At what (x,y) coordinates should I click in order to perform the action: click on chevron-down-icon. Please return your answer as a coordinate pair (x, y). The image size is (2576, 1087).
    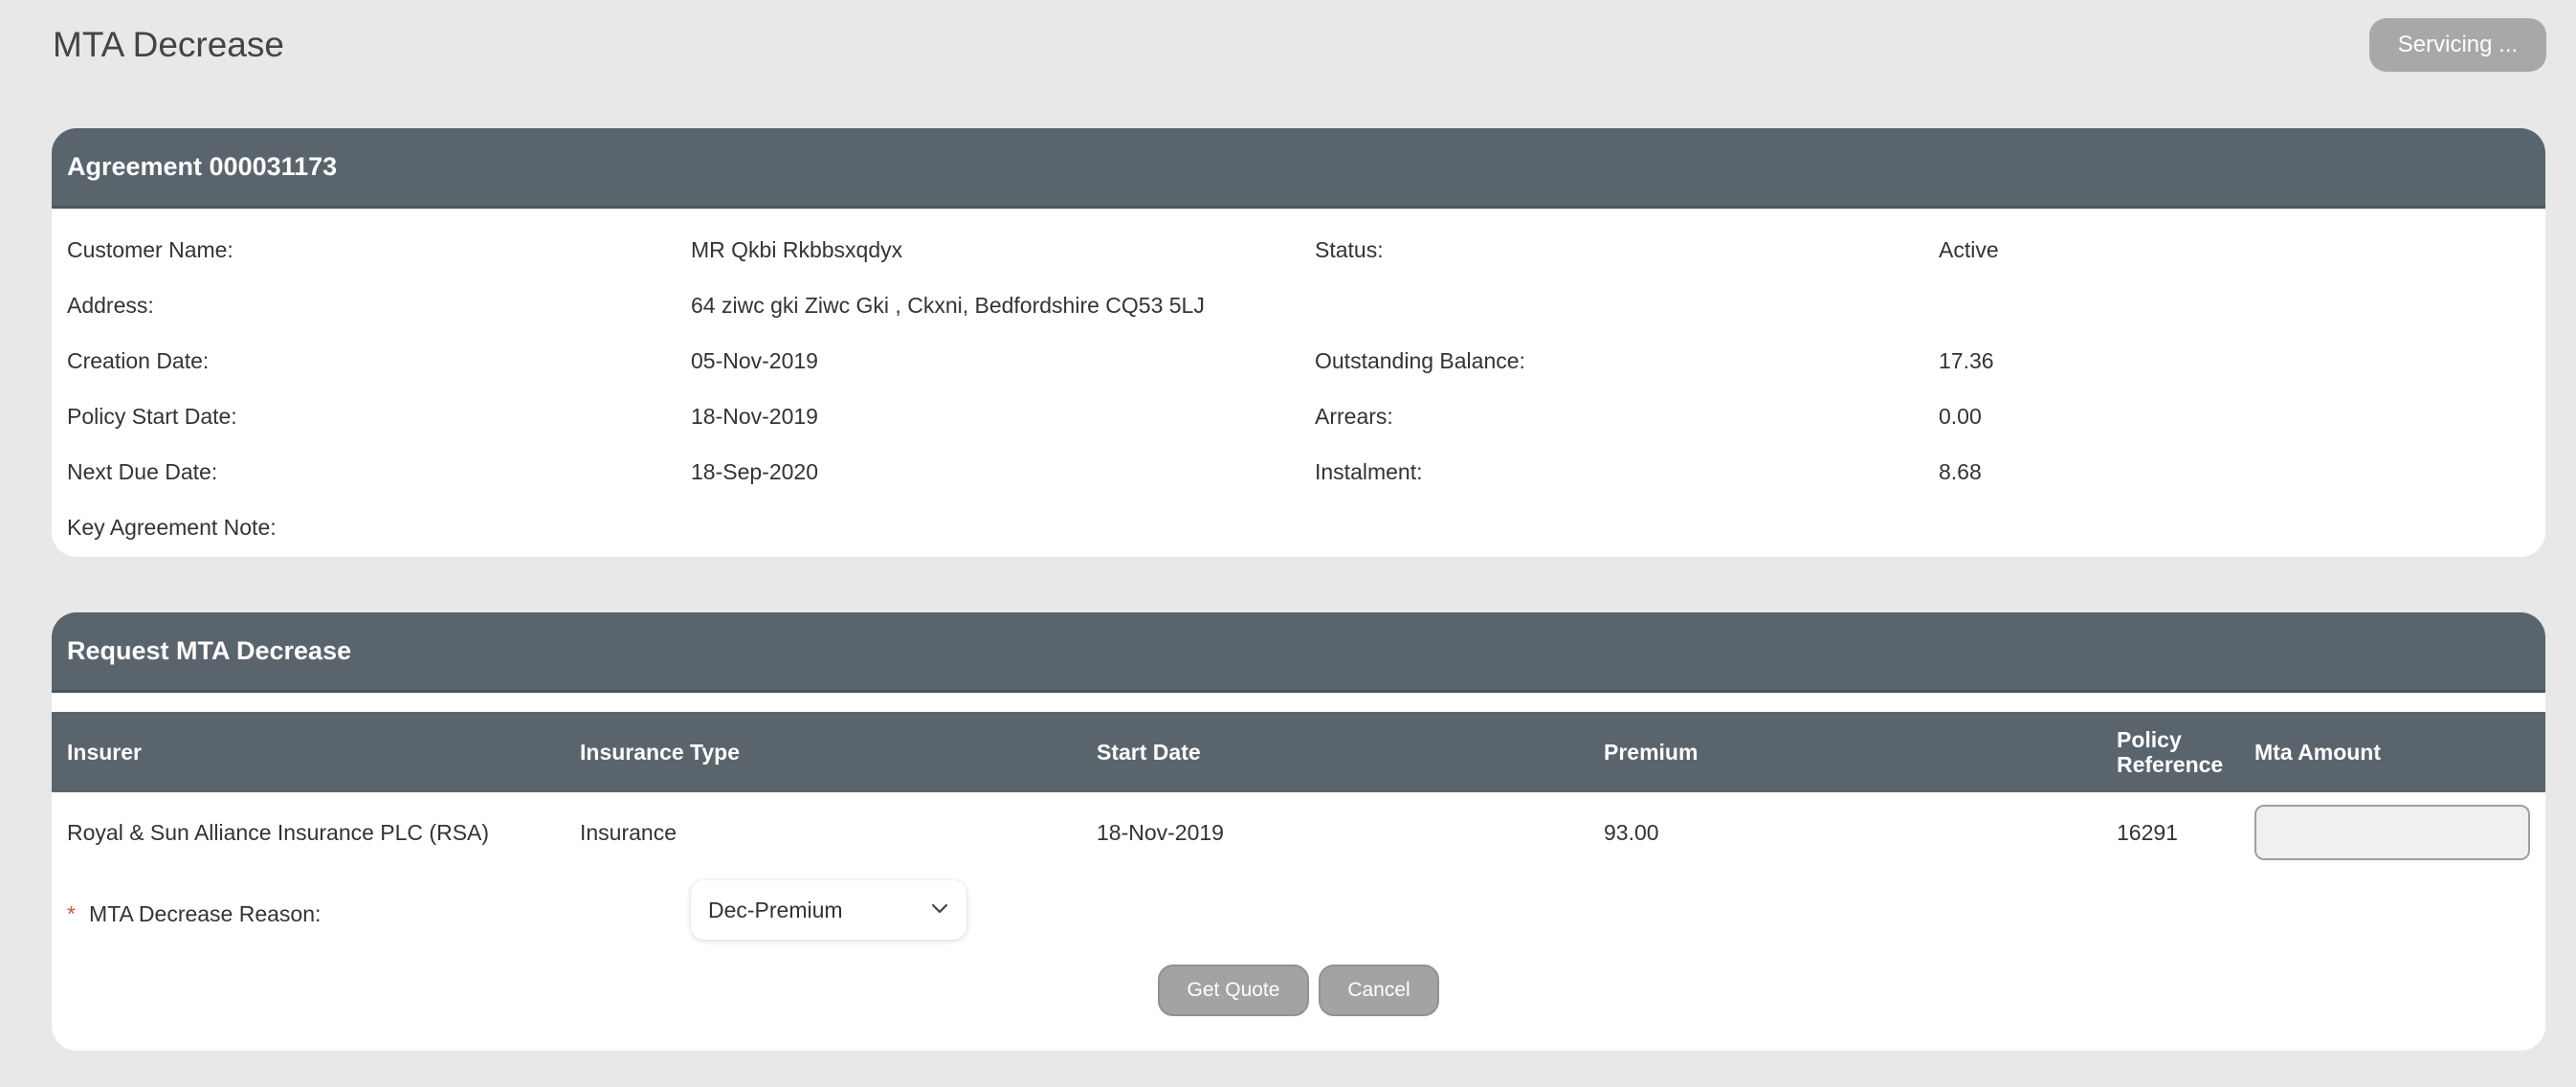
    Looking at the image, I should click on (939, 909).